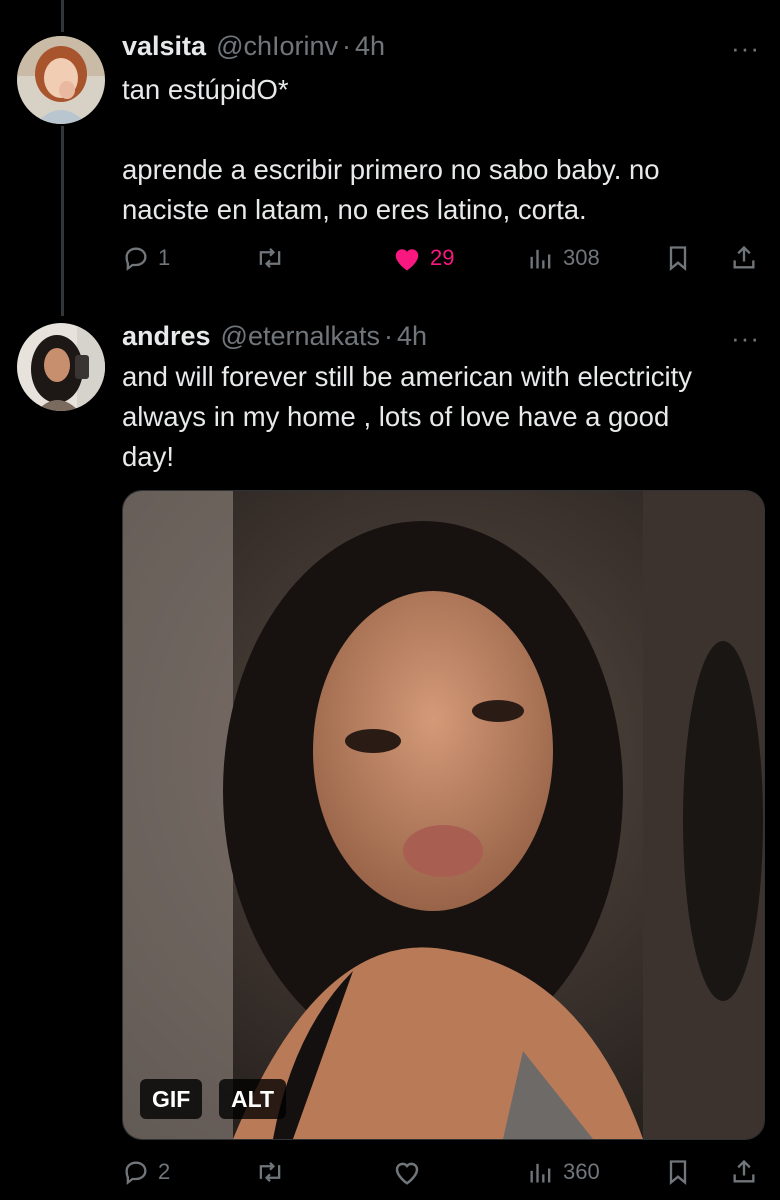 The width and height of the screenshot is (780, 1200). Describe the element at coordinates (164, 257) in the screenshot. I see `reply-count: 1` at that location.